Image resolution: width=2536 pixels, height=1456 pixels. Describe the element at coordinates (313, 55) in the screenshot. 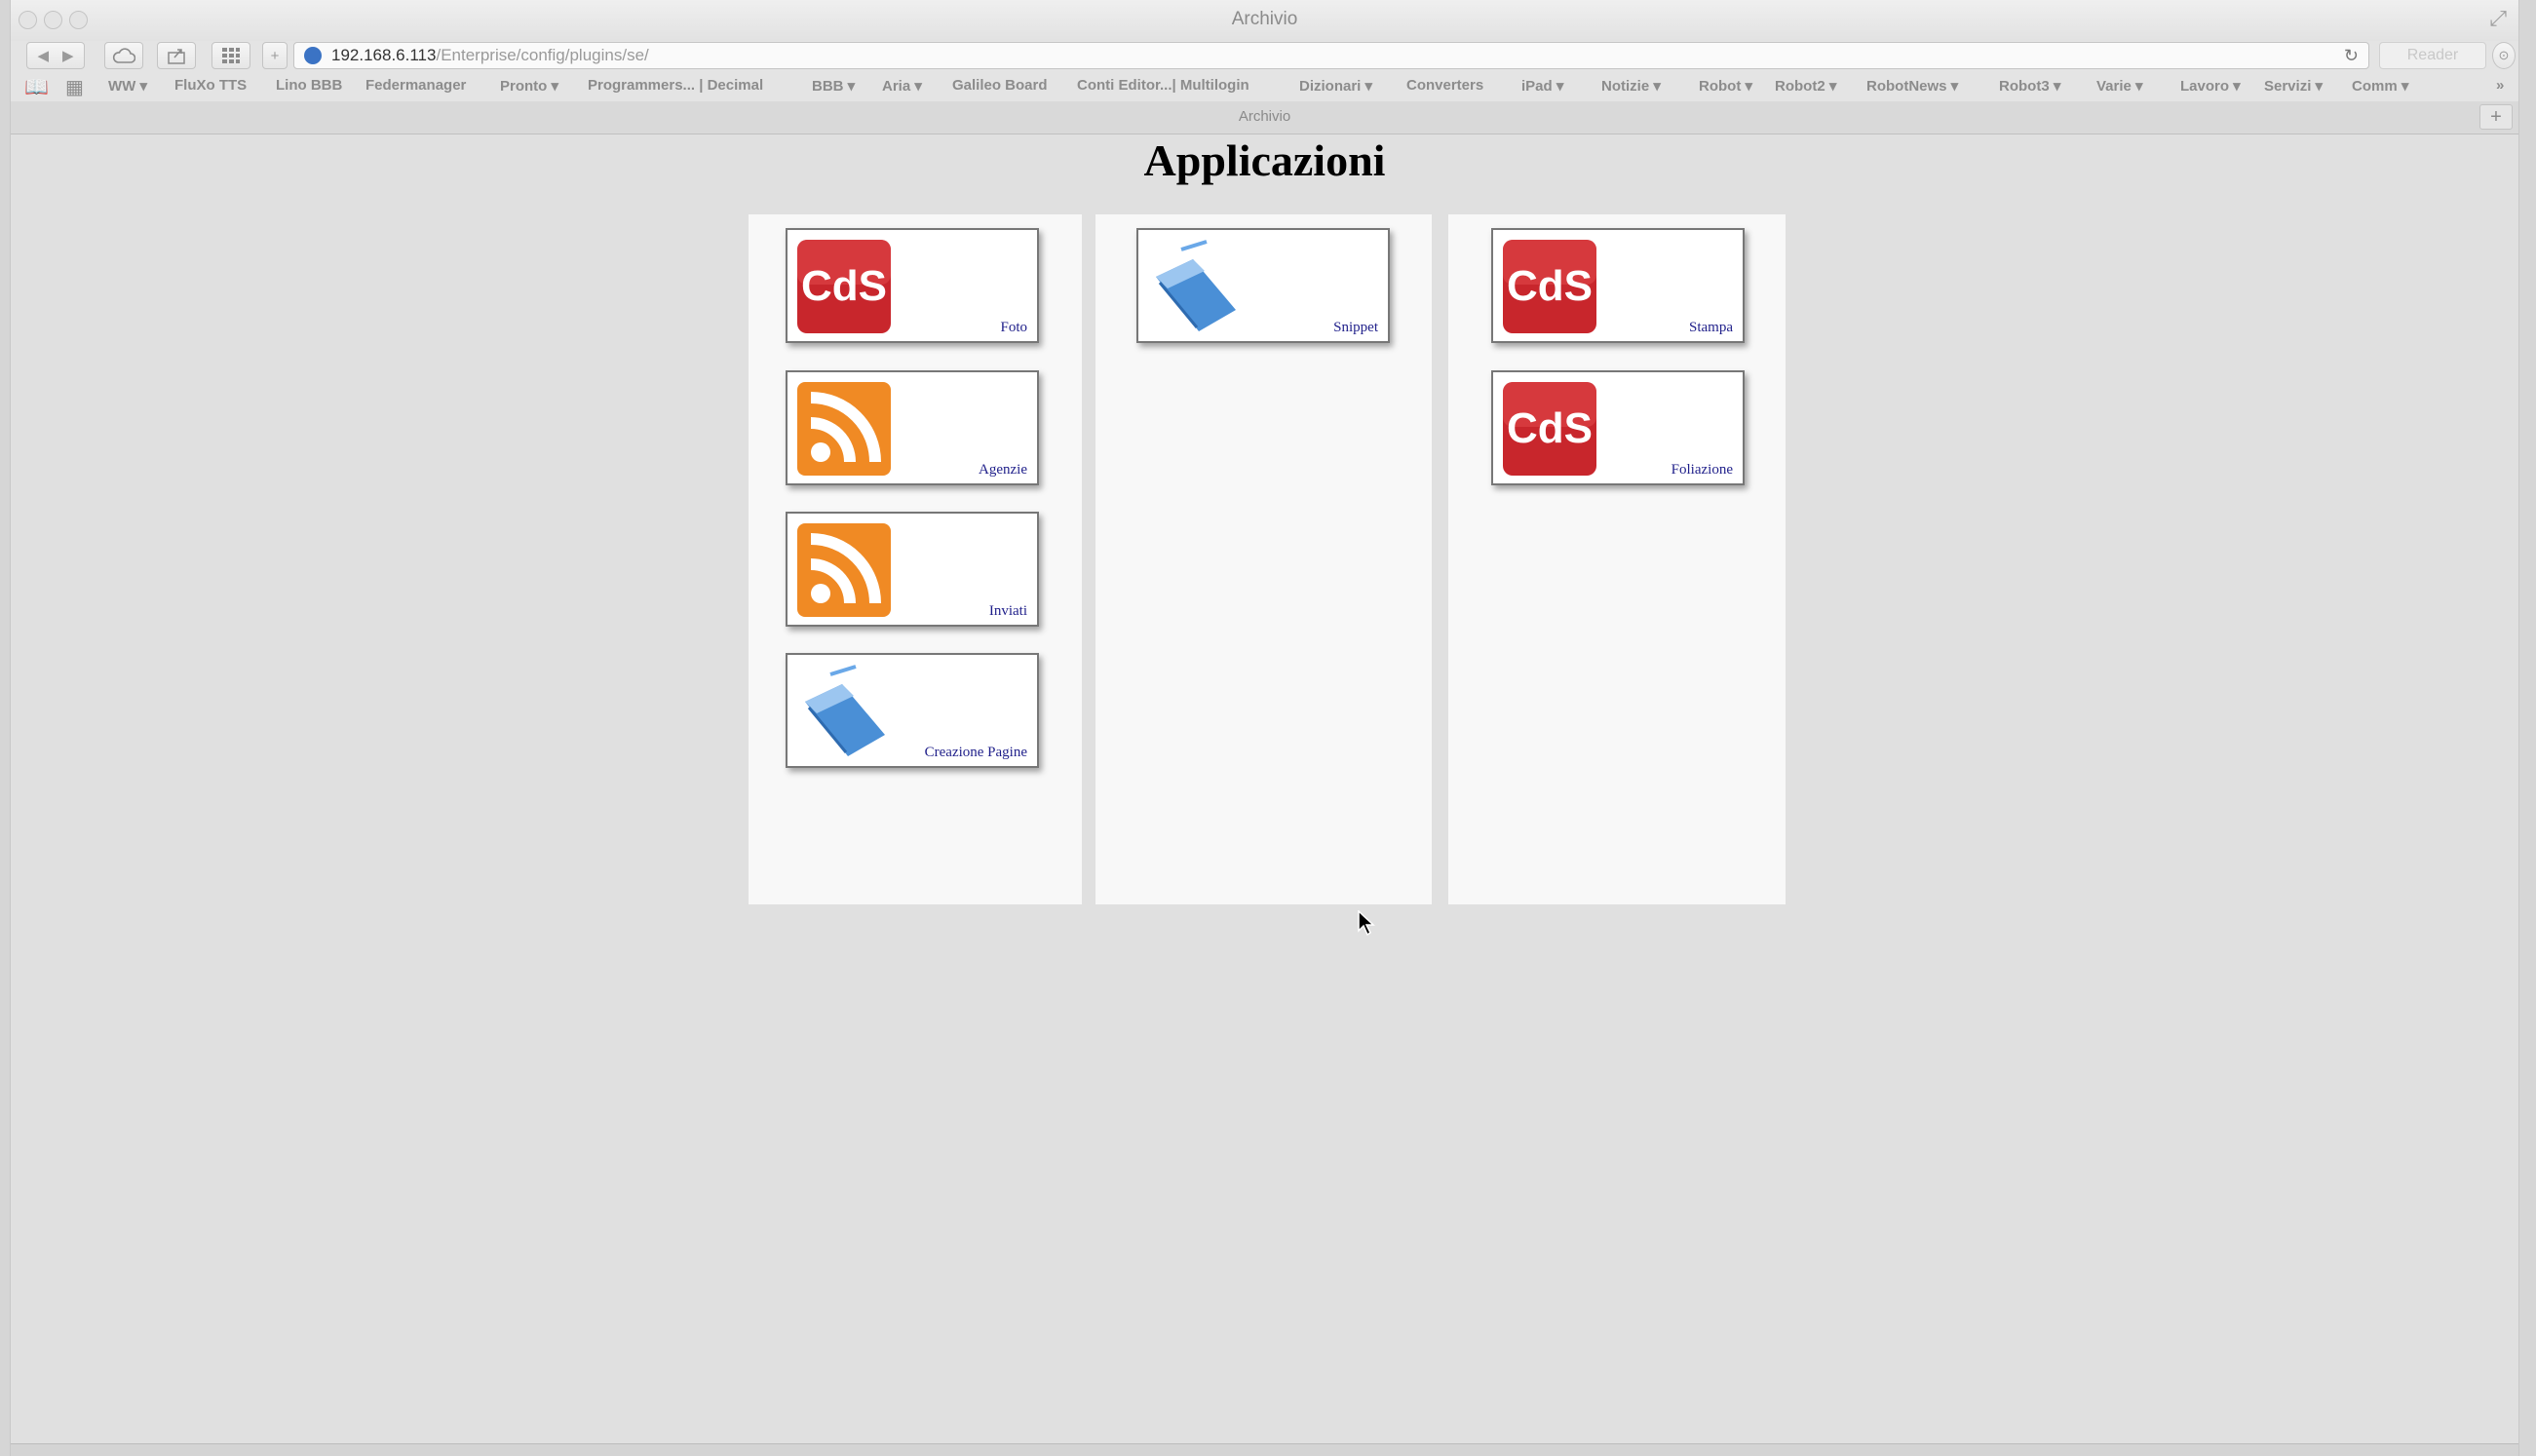

I see `globe-icon` at that location.